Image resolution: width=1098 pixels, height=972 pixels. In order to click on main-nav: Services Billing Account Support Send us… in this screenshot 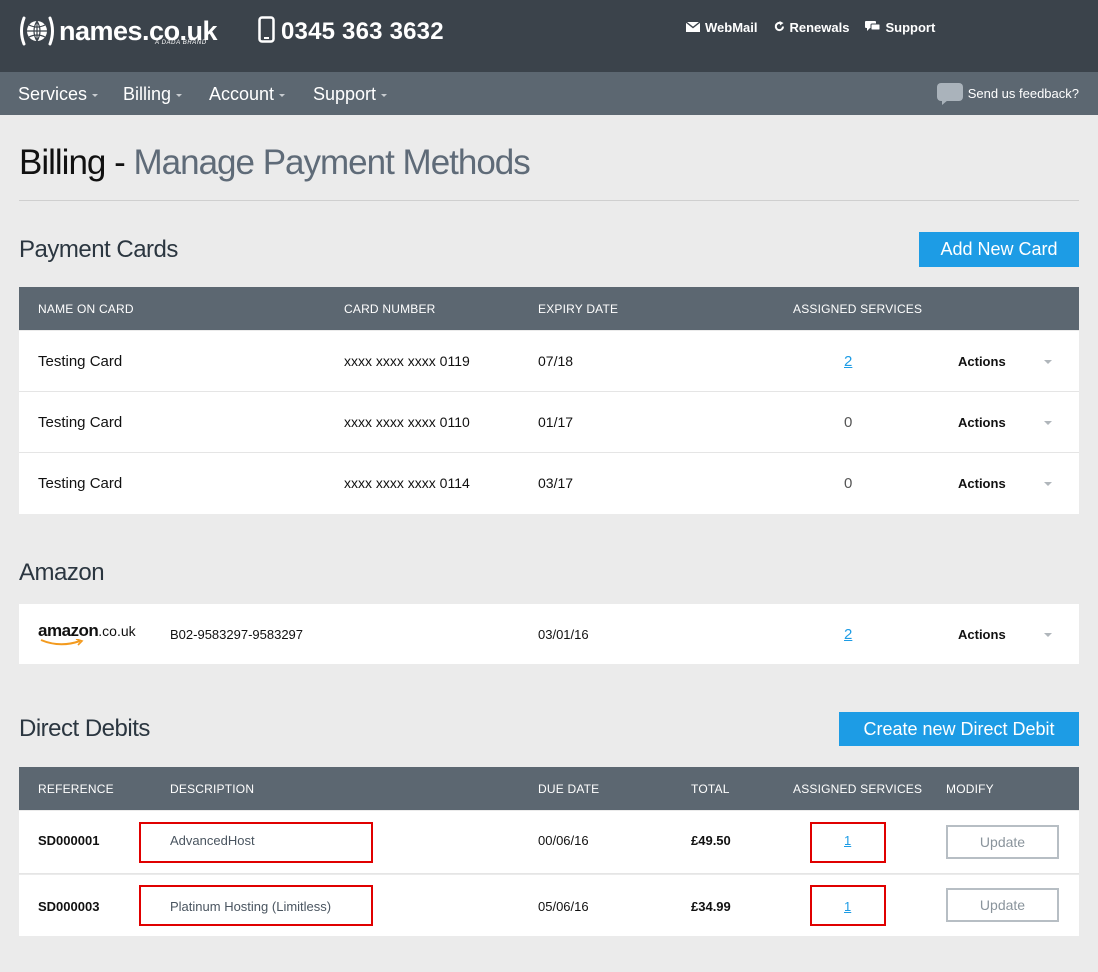, I will do `click(549, 93)`.